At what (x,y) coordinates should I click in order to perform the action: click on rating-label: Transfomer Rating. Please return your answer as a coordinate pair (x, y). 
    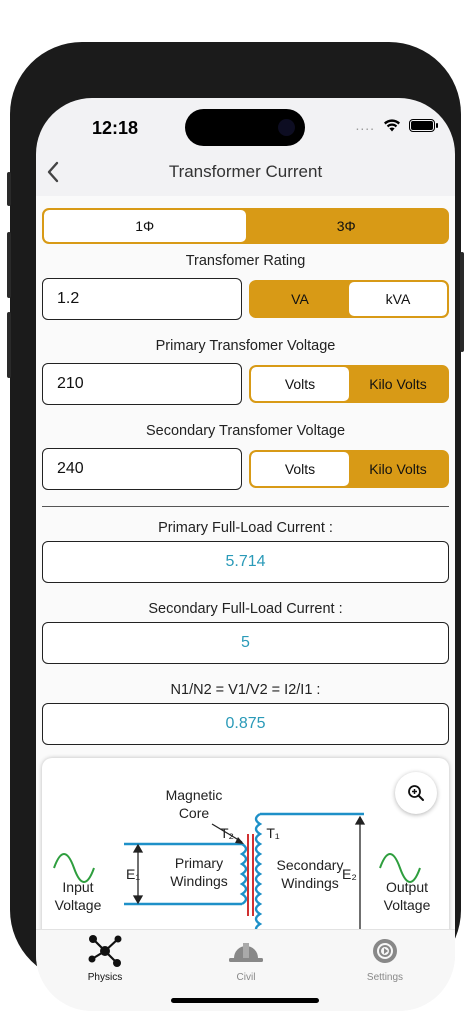
    Looking at the image, I should click on (245, 261).